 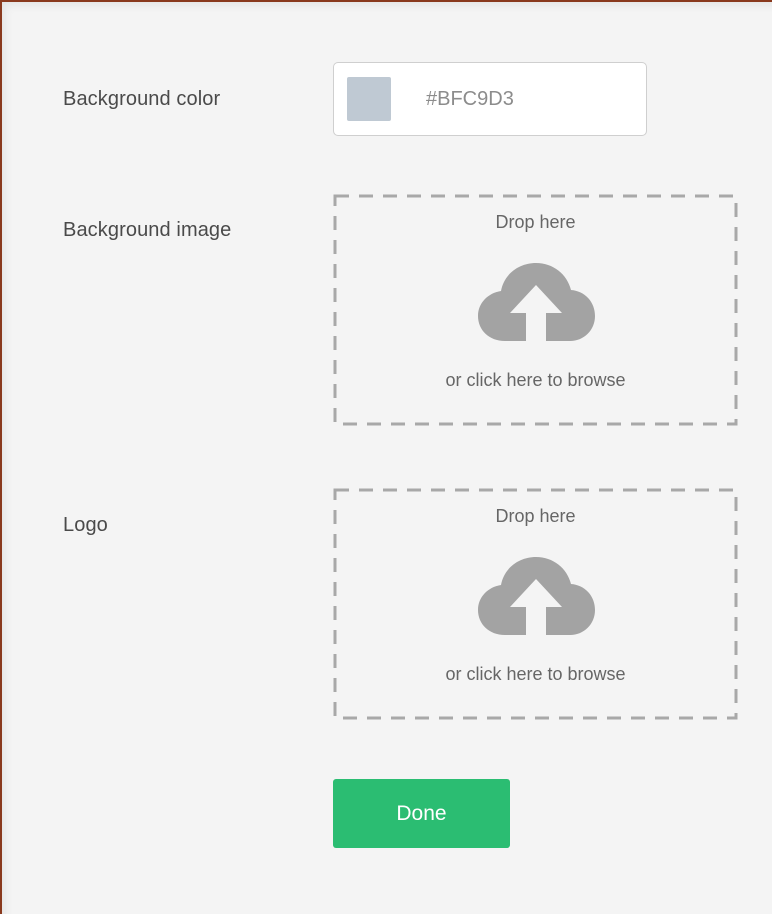 I want to click on done-button: Done, so click(x=421, y=813).